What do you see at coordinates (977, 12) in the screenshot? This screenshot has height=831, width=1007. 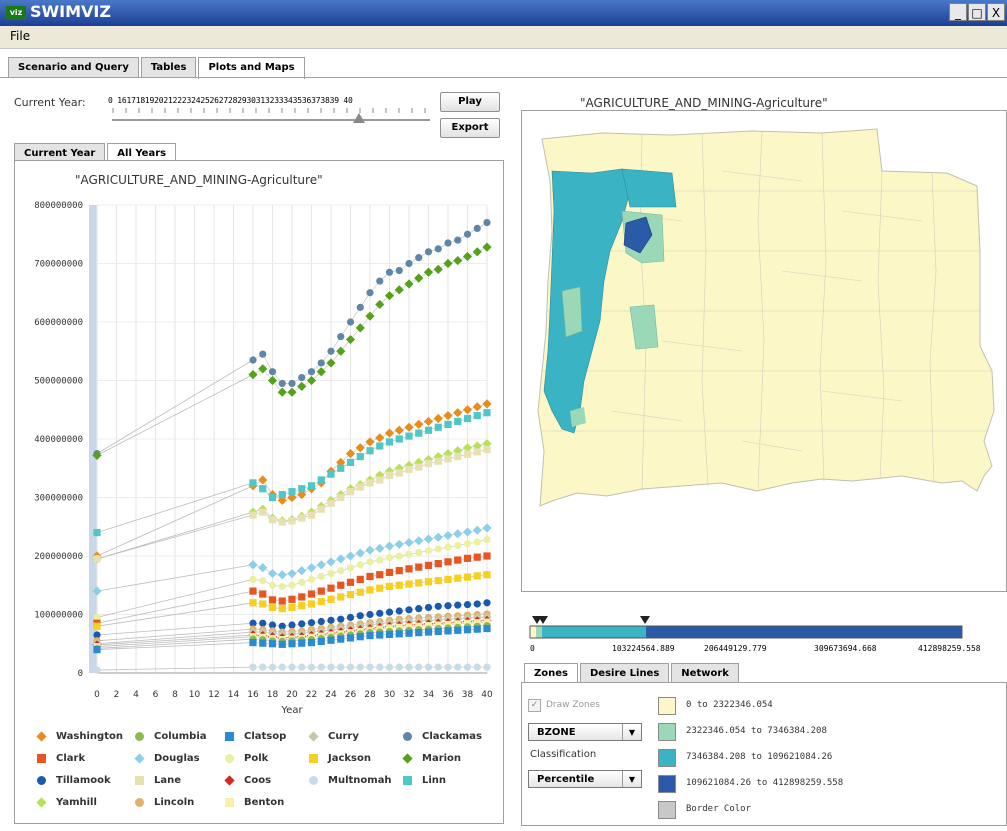 I see `maximize-button: □` at bounding box center [977, 12].